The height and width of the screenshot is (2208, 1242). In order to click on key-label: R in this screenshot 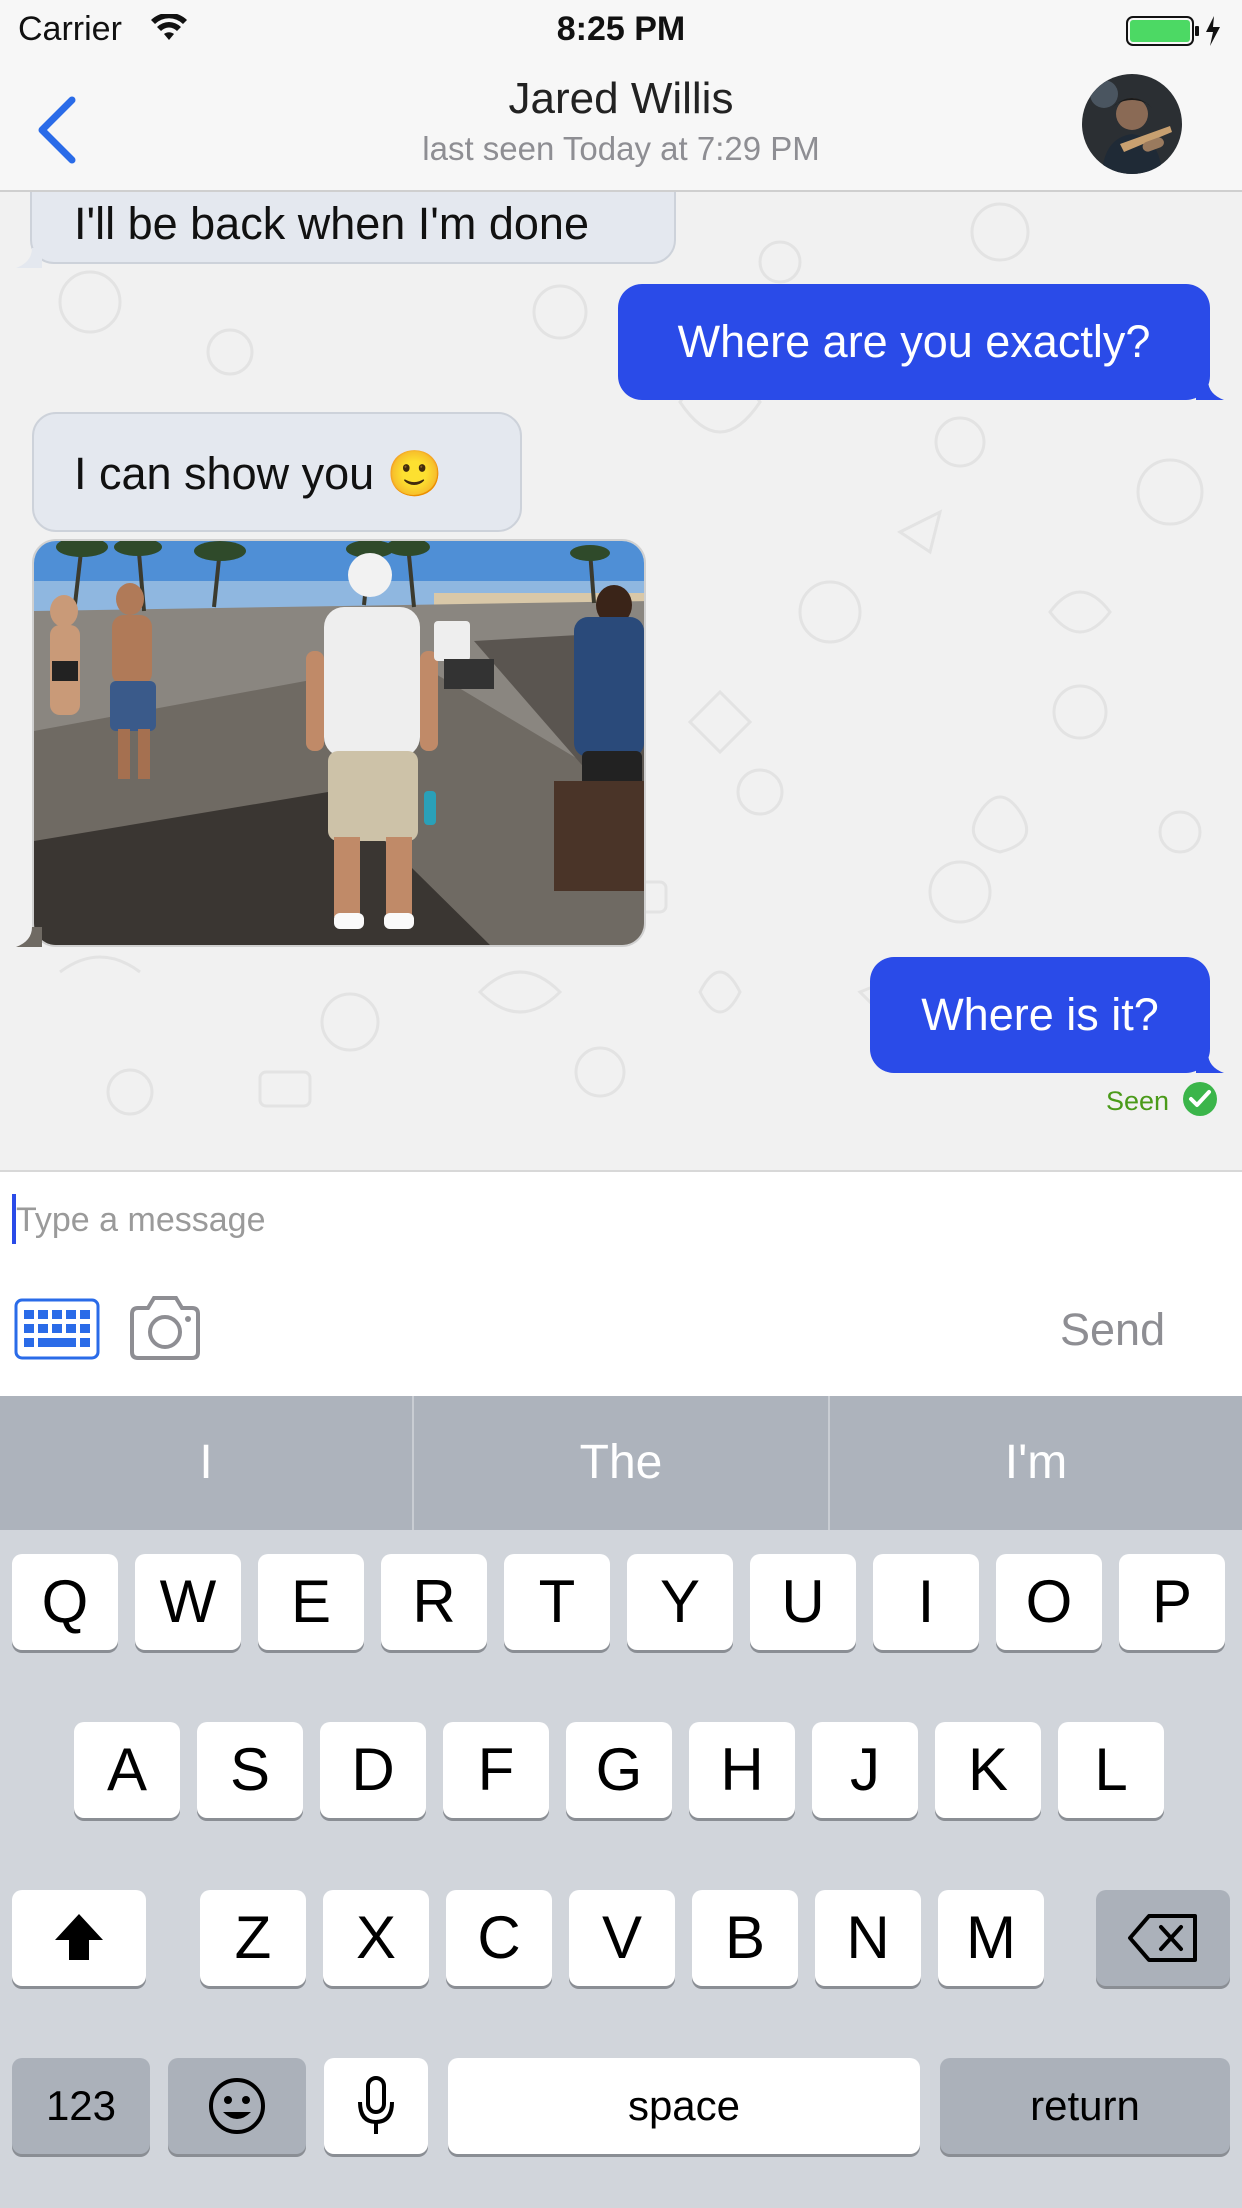, I will do `click(434, 1601)`.